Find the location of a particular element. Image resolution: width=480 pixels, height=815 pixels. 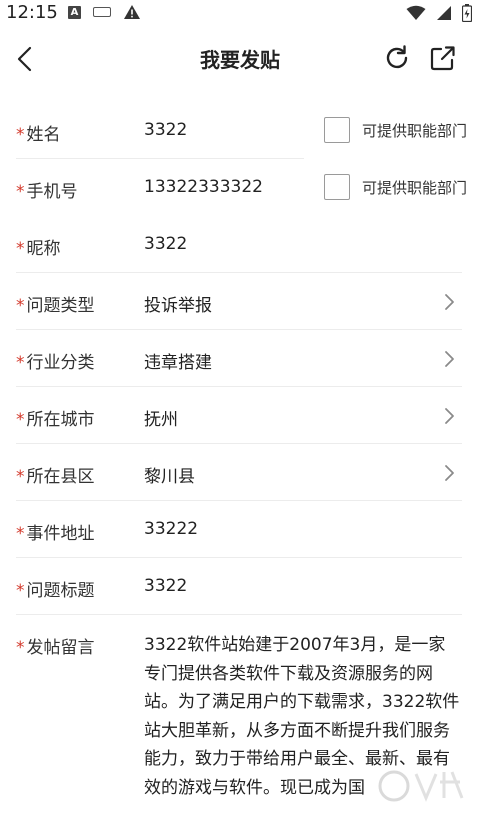

address-field: 33222 is located at coordinates (171, 529).